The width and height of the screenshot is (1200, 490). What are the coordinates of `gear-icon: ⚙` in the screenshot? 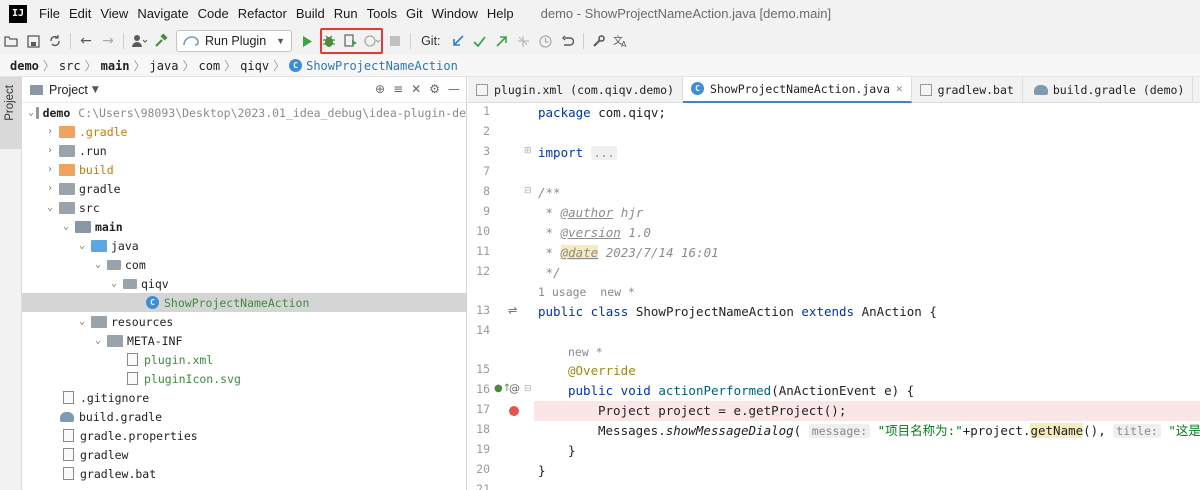 It's located at (434, 89).